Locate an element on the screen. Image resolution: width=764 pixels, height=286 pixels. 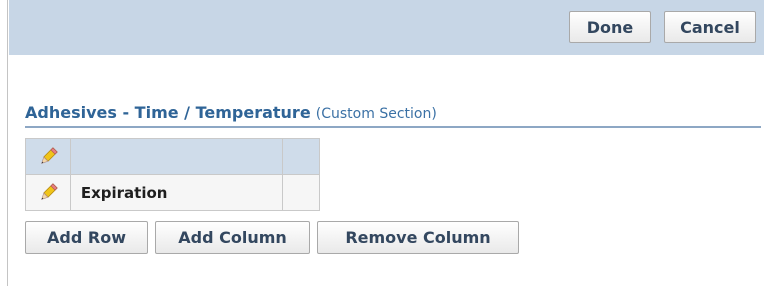
grid-row: Expiration is located at coordinates (172, 192).